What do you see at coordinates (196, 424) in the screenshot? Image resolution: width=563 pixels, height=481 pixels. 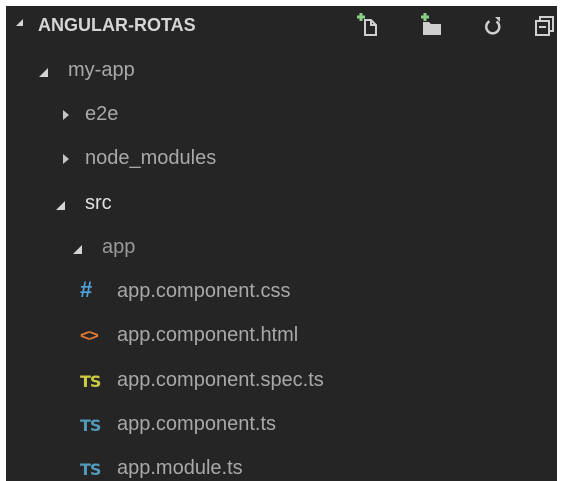 I see `file-label: app.component.ts` at bounding box center [196, 424].